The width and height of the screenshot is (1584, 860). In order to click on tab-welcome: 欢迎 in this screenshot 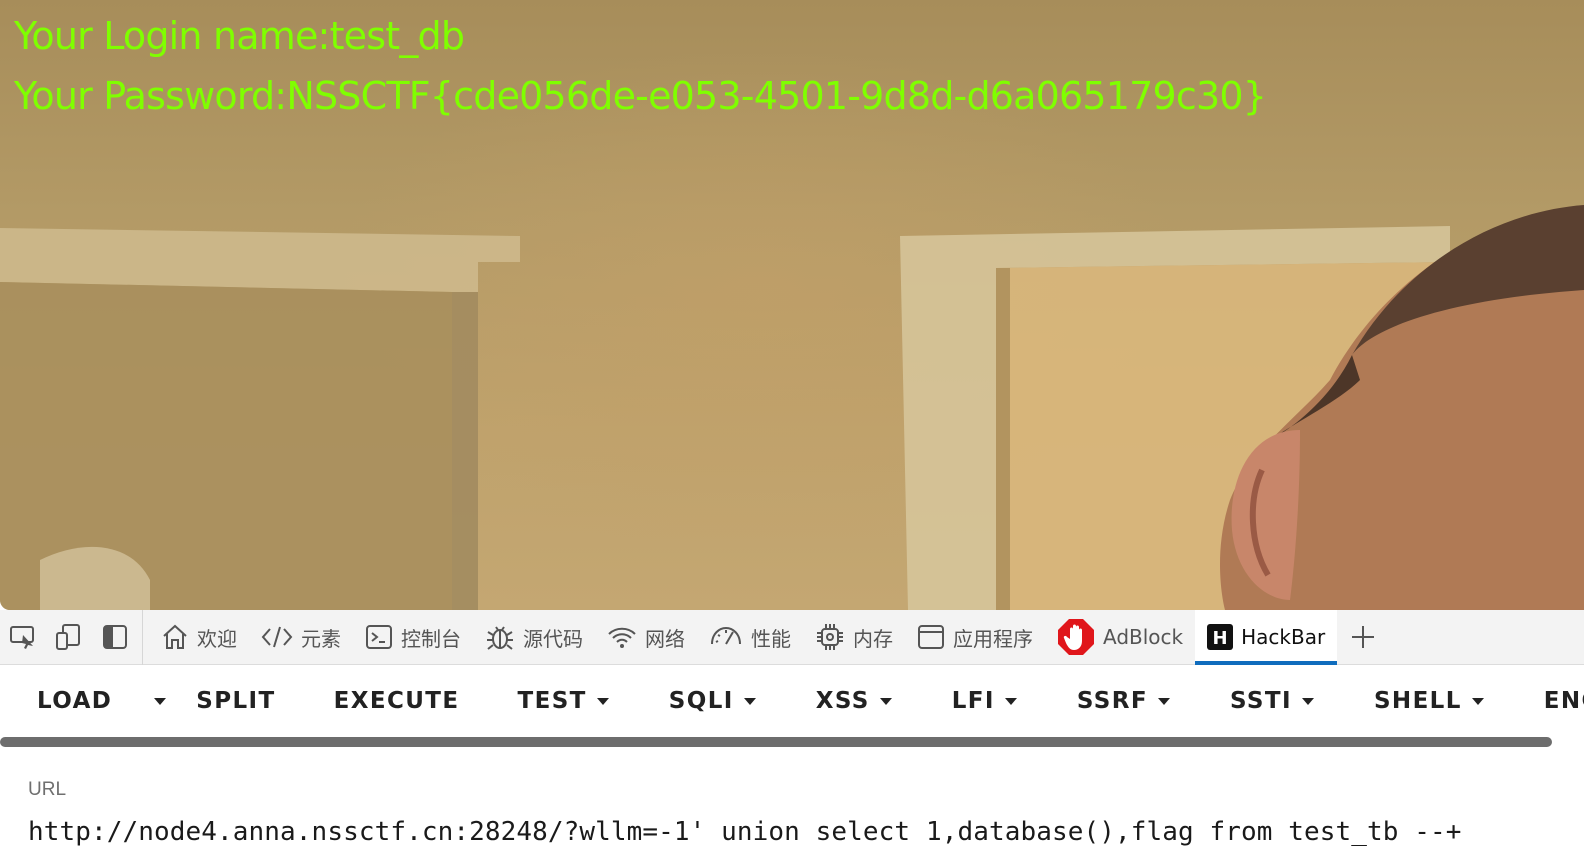, I will do `click(199, 637)`.